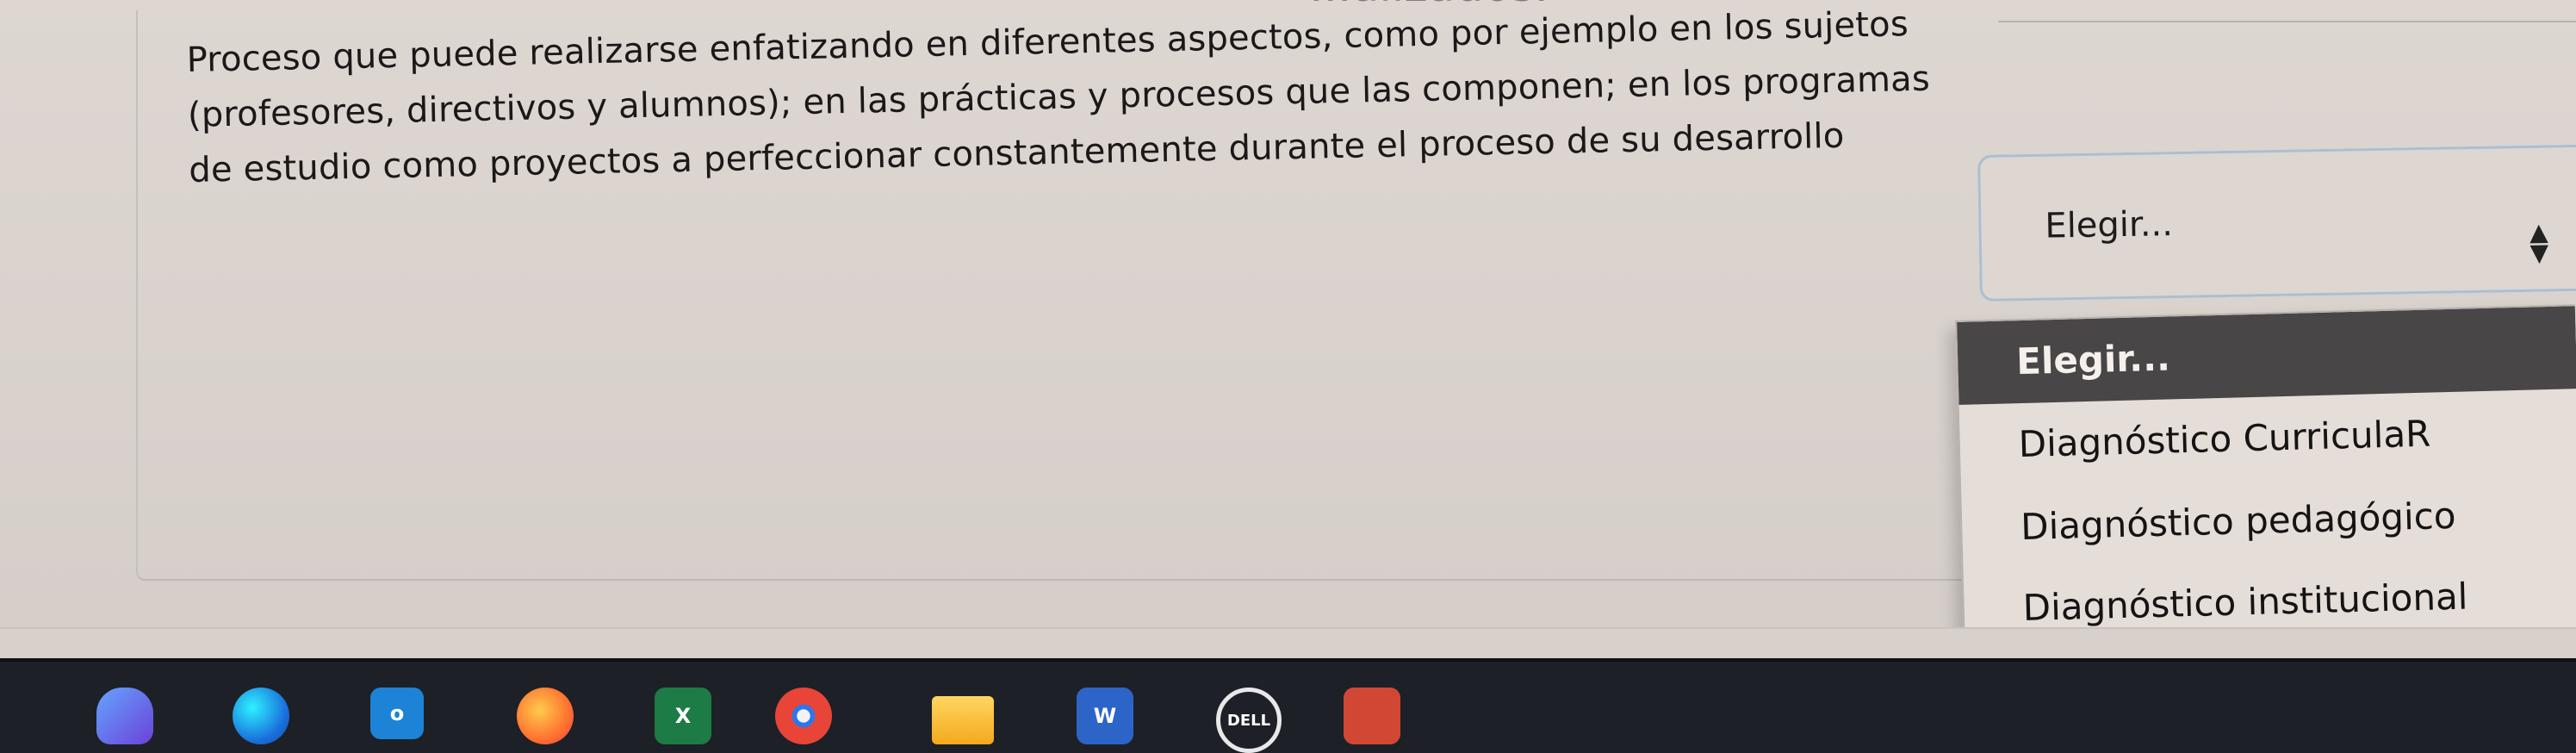 This screenshot has width=2576, height=753. I want to click on excel-icon: X, so click(683, 716).